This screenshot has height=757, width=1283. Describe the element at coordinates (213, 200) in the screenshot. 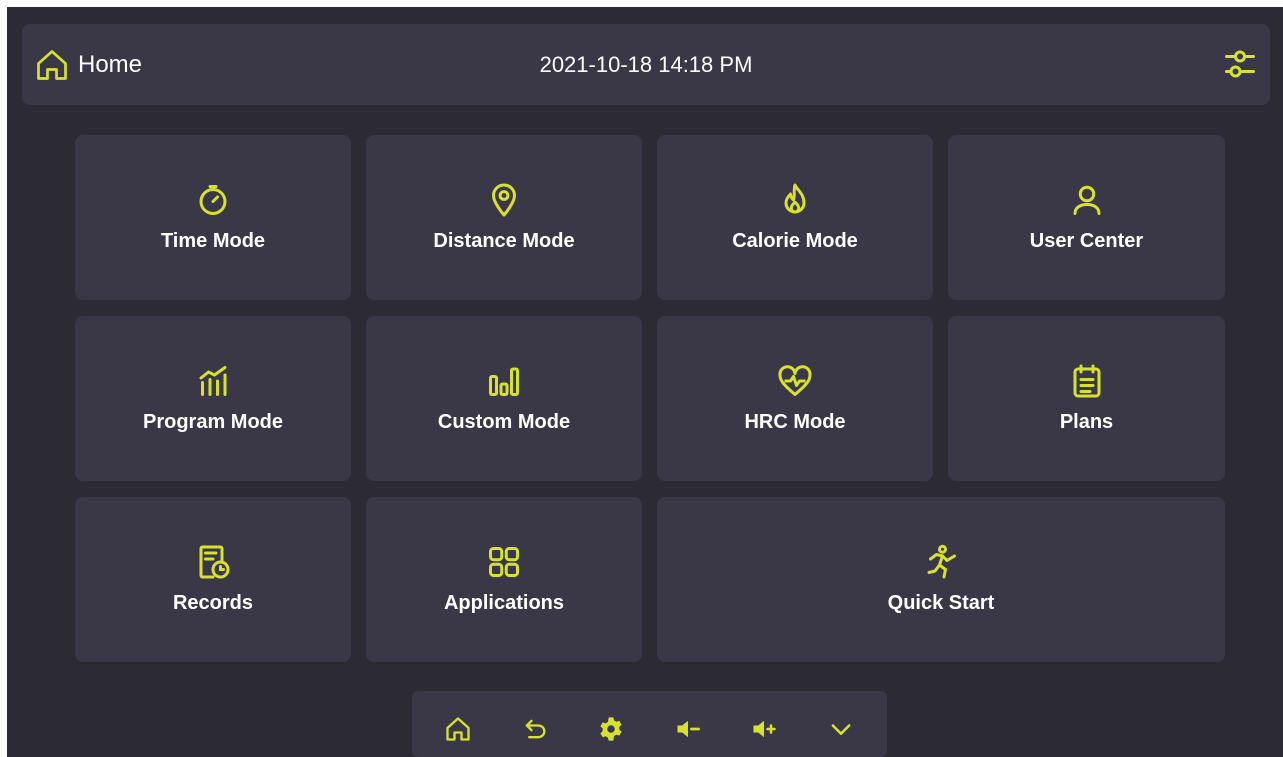

I see `stopwatch-icon` at that location.